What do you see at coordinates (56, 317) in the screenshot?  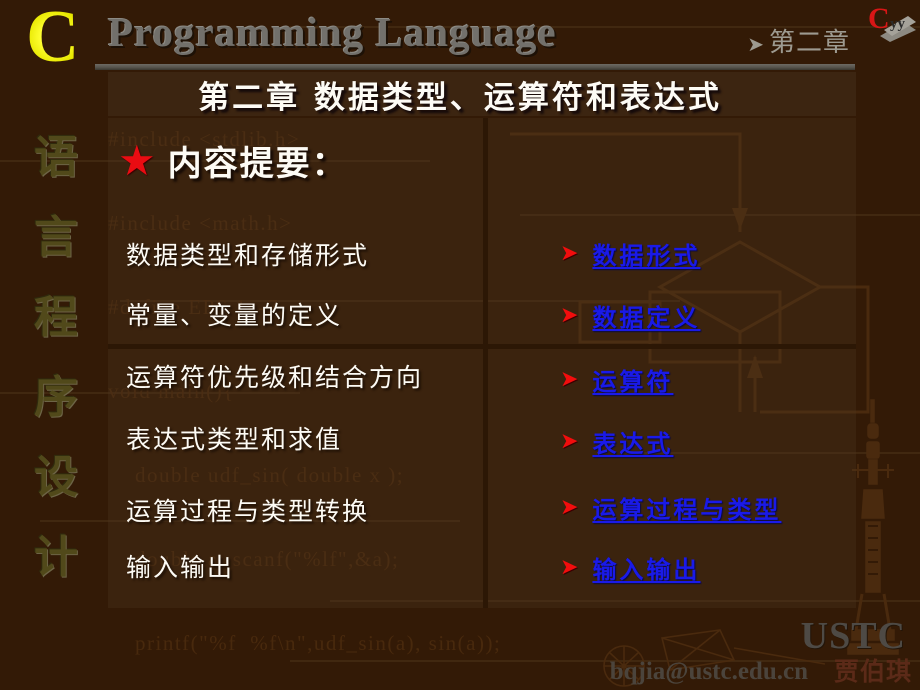 I see `sidebar-char-2: 程` at bounding box center [56, 317].